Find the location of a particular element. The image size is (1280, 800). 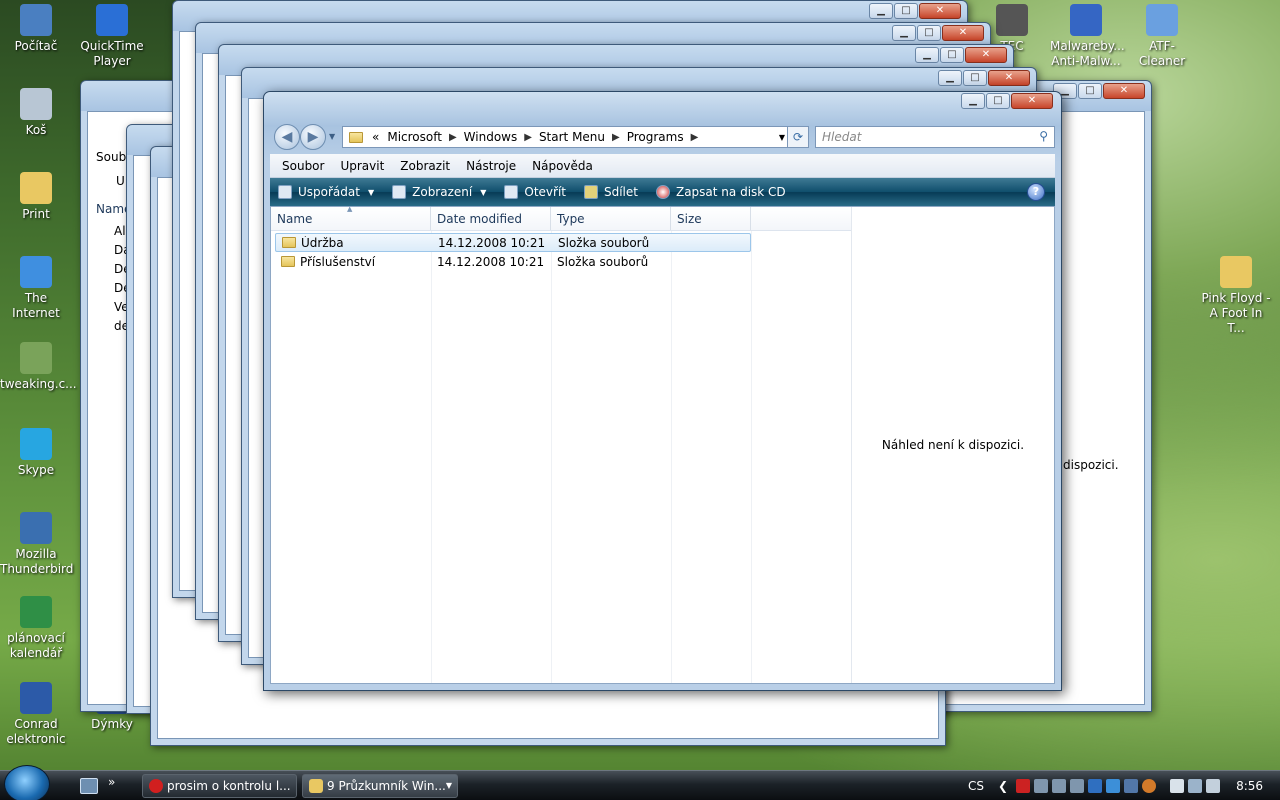

search-input: Hledat ⚲ is located at coordinates (935, 137).